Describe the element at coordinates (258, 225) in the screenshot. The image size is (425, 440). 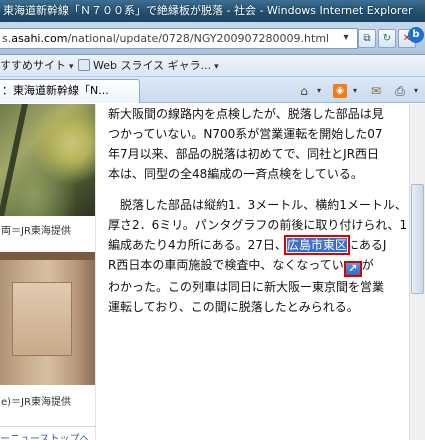
I see `article-line: 厚さ2．6ミリ。パンタグラフの前後に取り付けられ、1` at that location.